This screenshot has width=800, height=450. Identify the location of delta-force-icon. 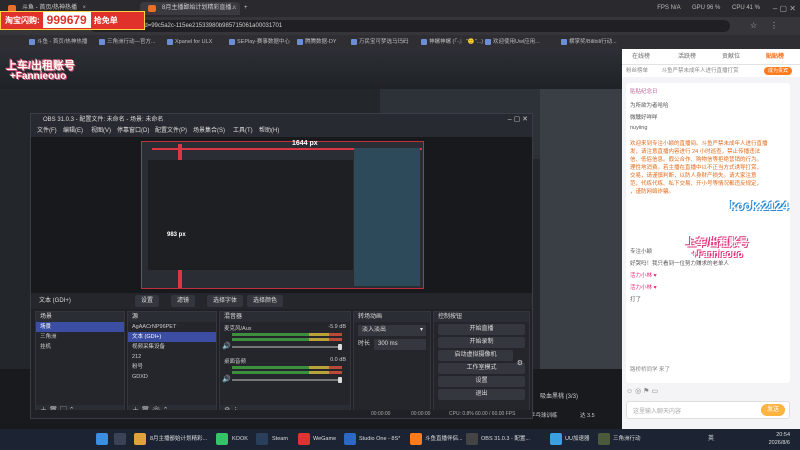
(604, 439).